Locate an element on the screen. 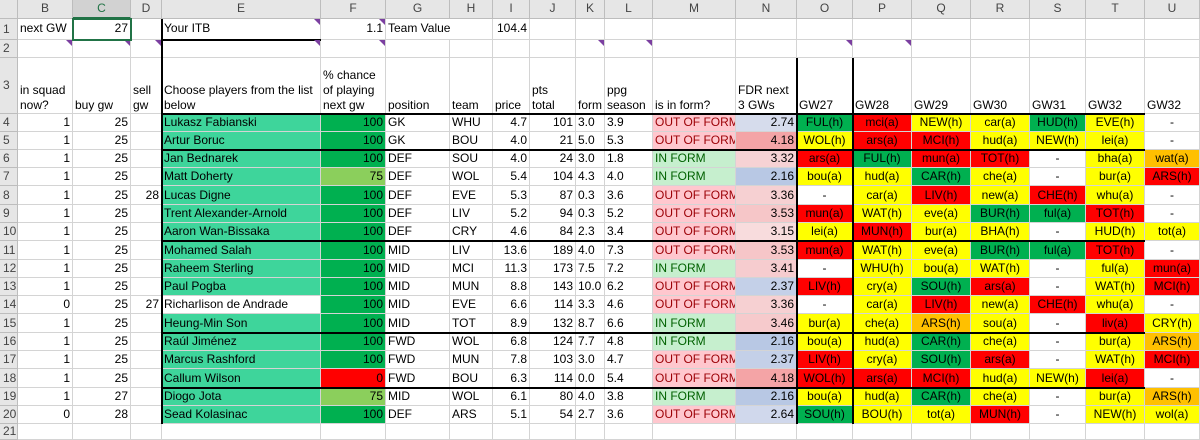 The height and width of the screenshot is (440, 1200). price-cell: 11.3 is located at coordinates (511, 269).